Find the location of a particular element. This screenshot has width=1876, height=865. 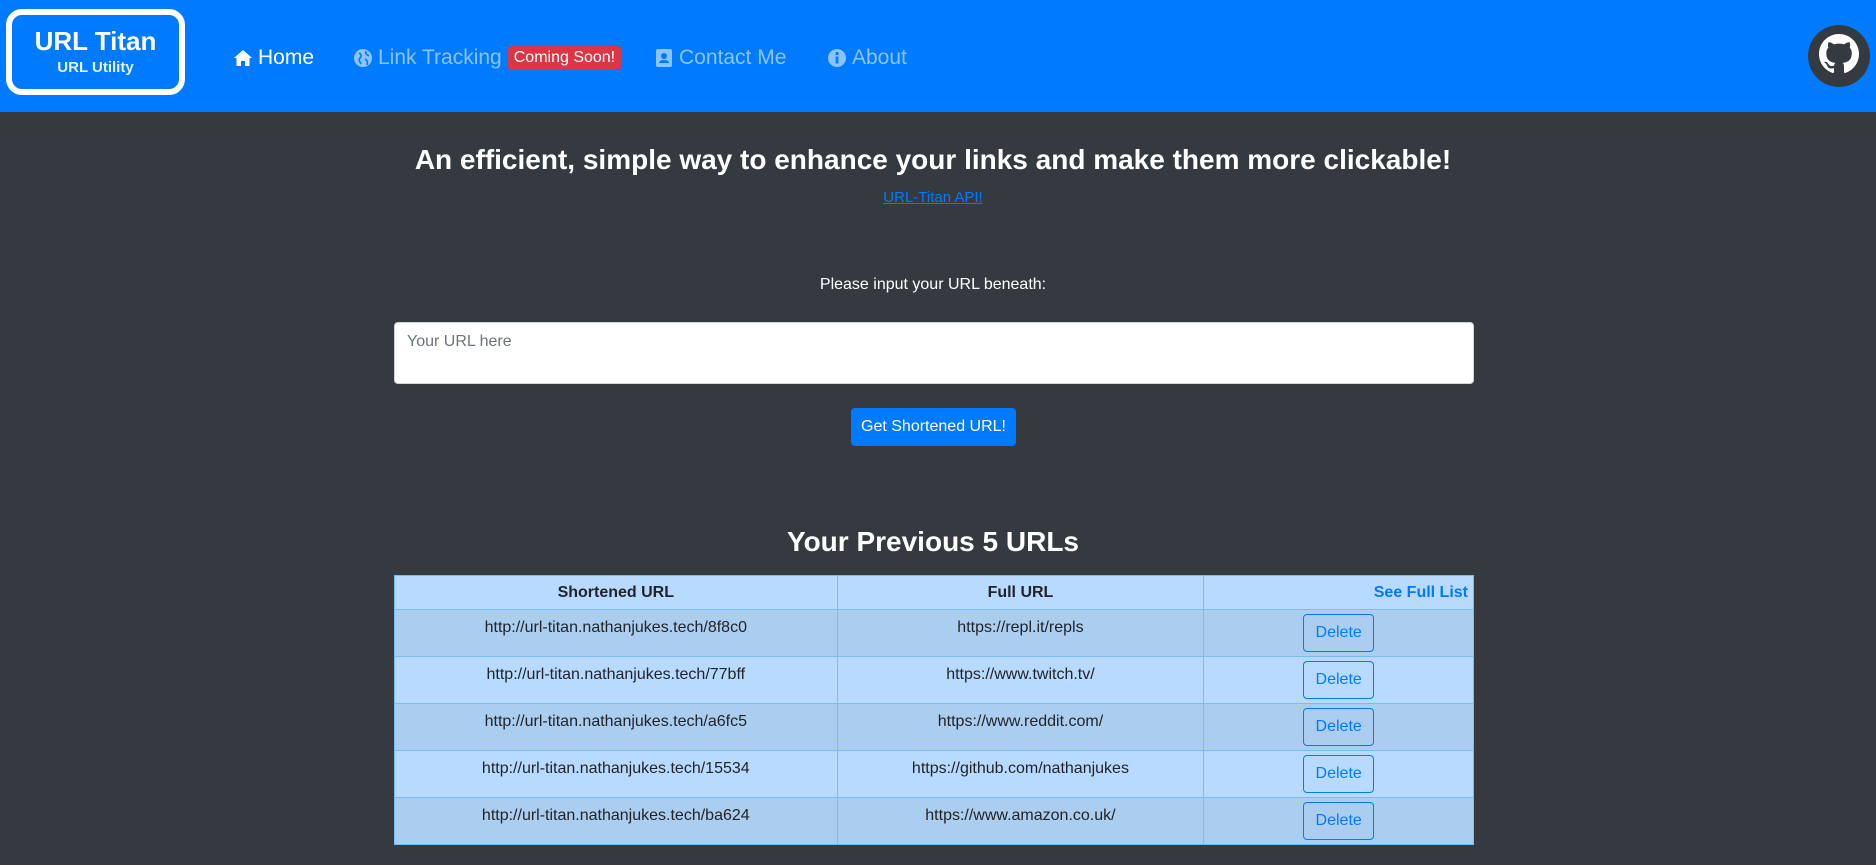

github-link is located at coordinates (1839, 56).